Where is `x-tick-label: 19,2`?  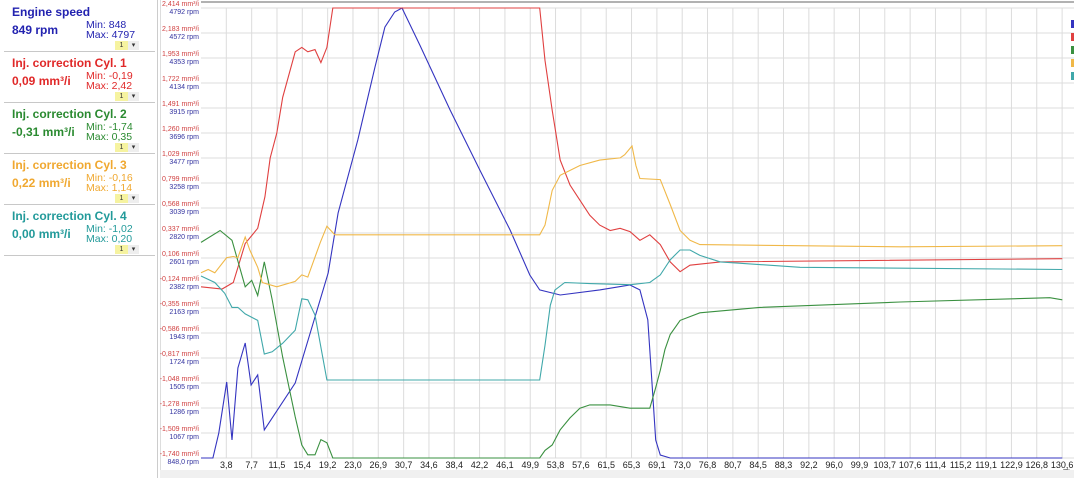
x-tick-label: 19,2 is located at coordinates (328, 465).